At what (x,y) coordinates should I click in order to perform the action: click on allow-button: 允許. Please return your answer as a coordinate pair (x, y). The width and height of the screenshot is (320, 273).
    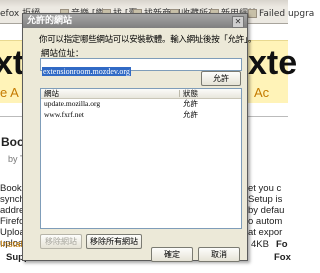
    Looking at the image, I should click on (221, 78).